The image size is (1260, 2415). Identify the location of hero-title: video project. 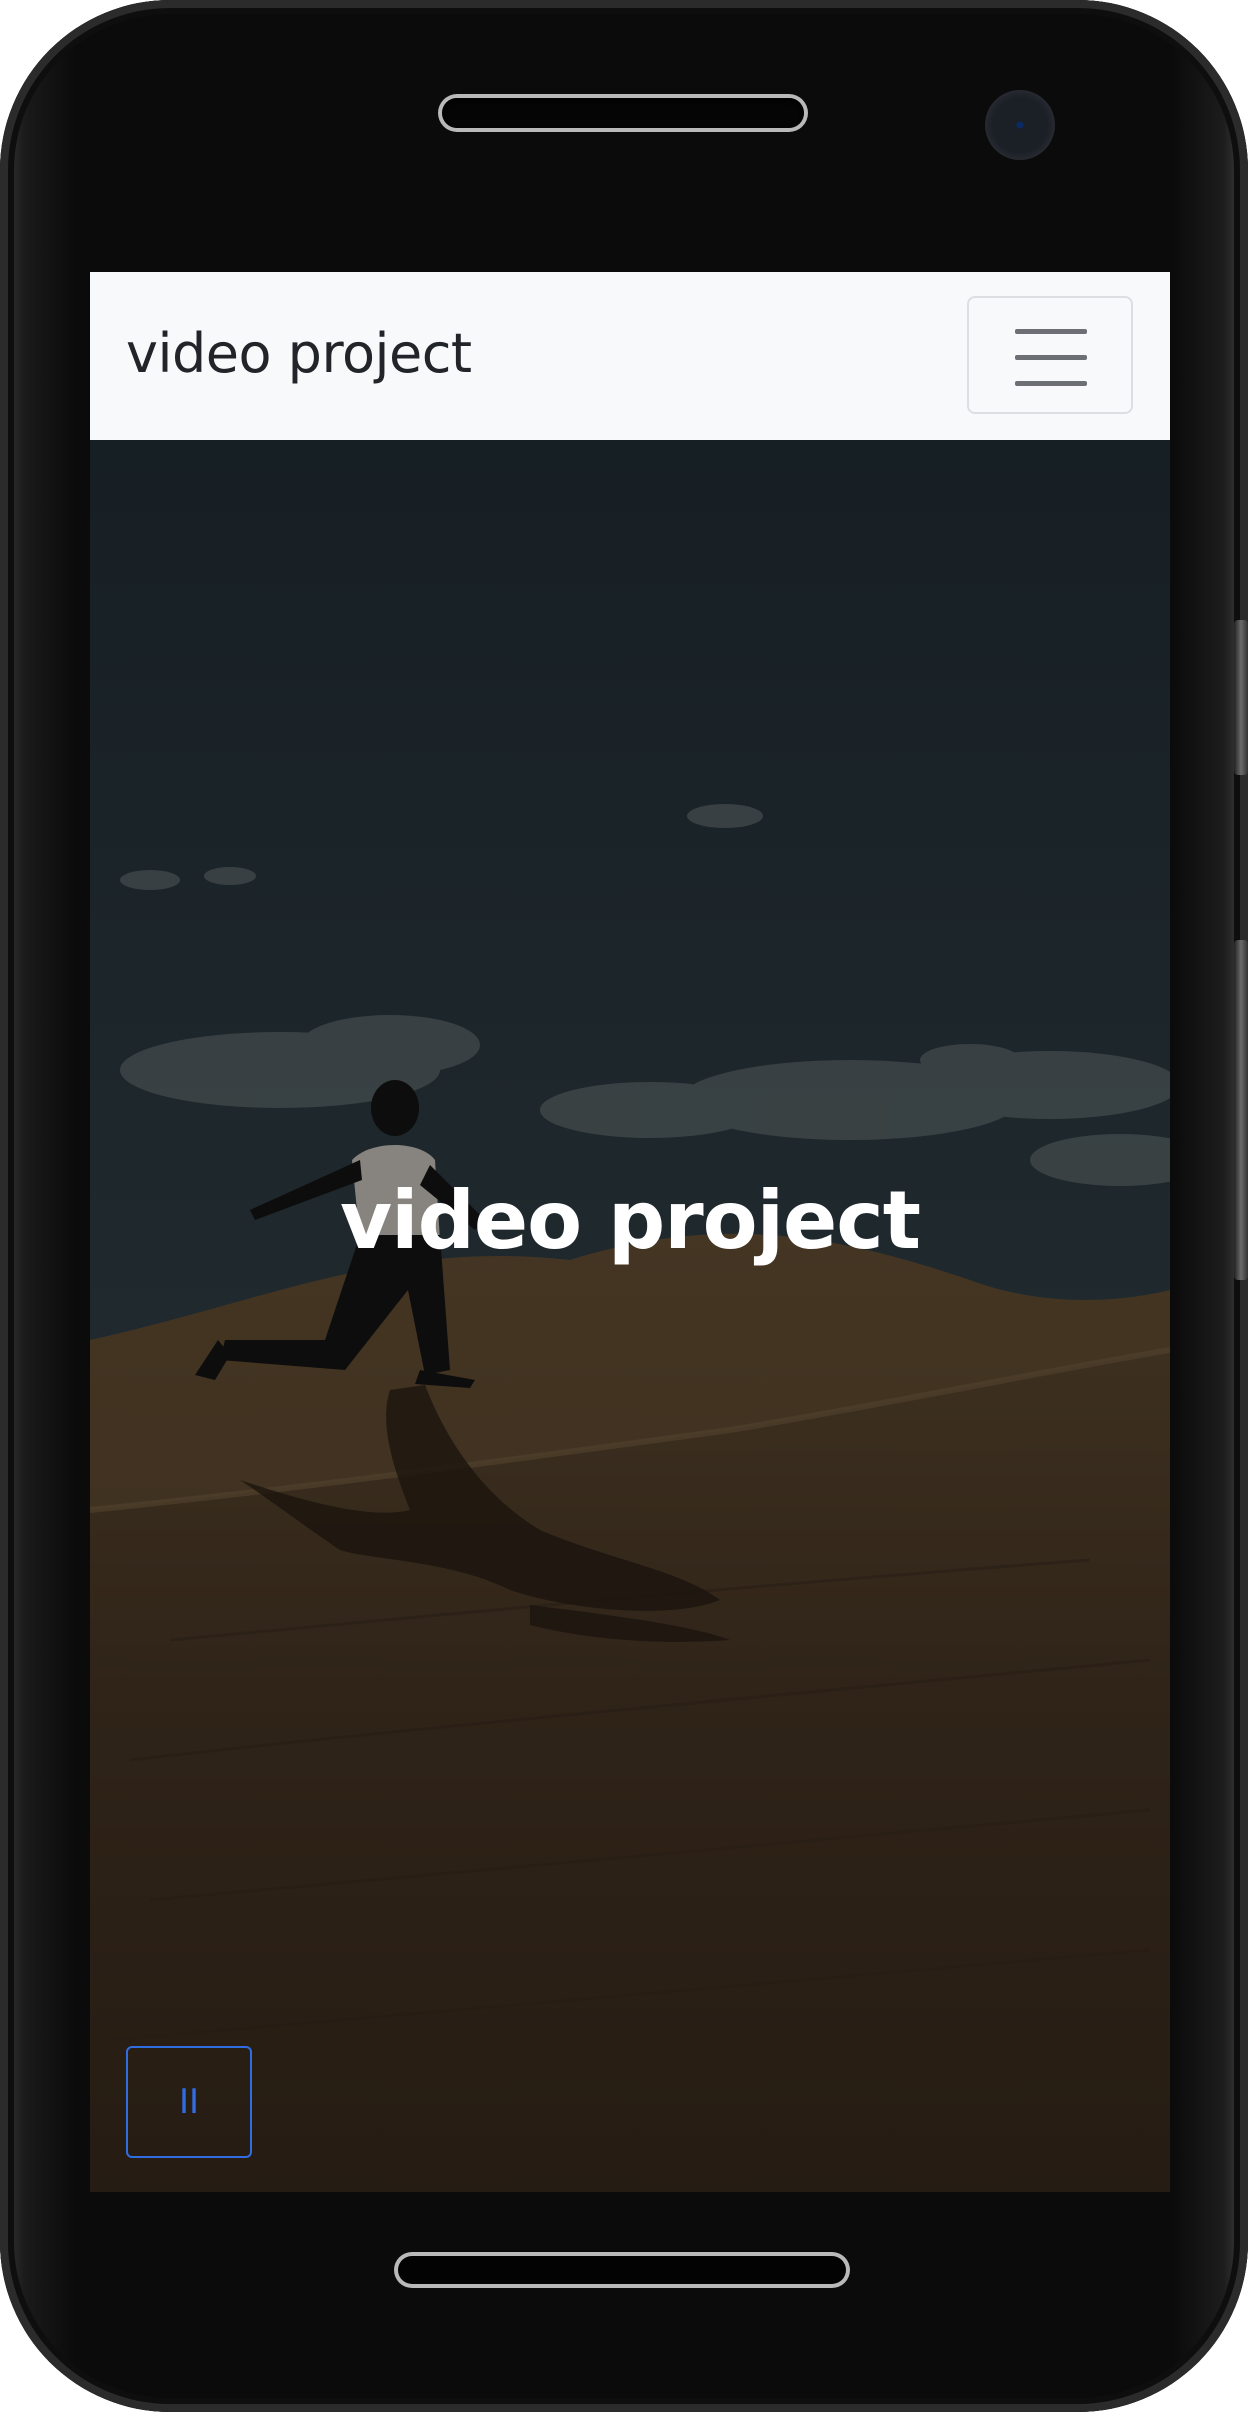
(630, 1220).